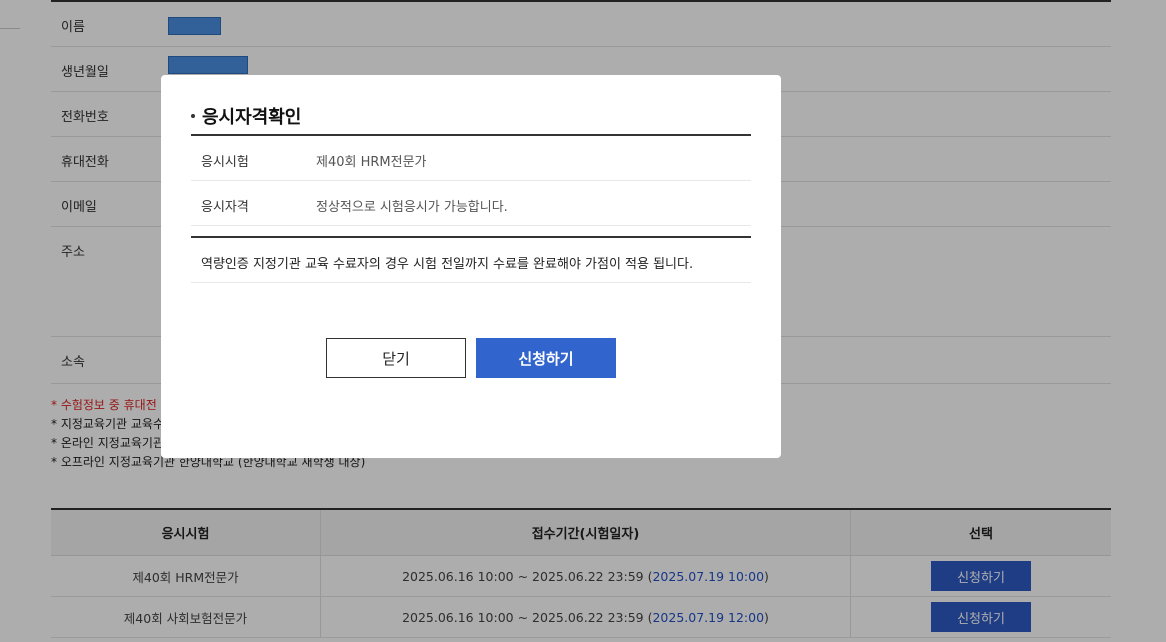 This screenshot has width=1166, height=642. Describe the element at coordinates (396, 358) in the screenshot. I see `close-button: 닫기` at that location.